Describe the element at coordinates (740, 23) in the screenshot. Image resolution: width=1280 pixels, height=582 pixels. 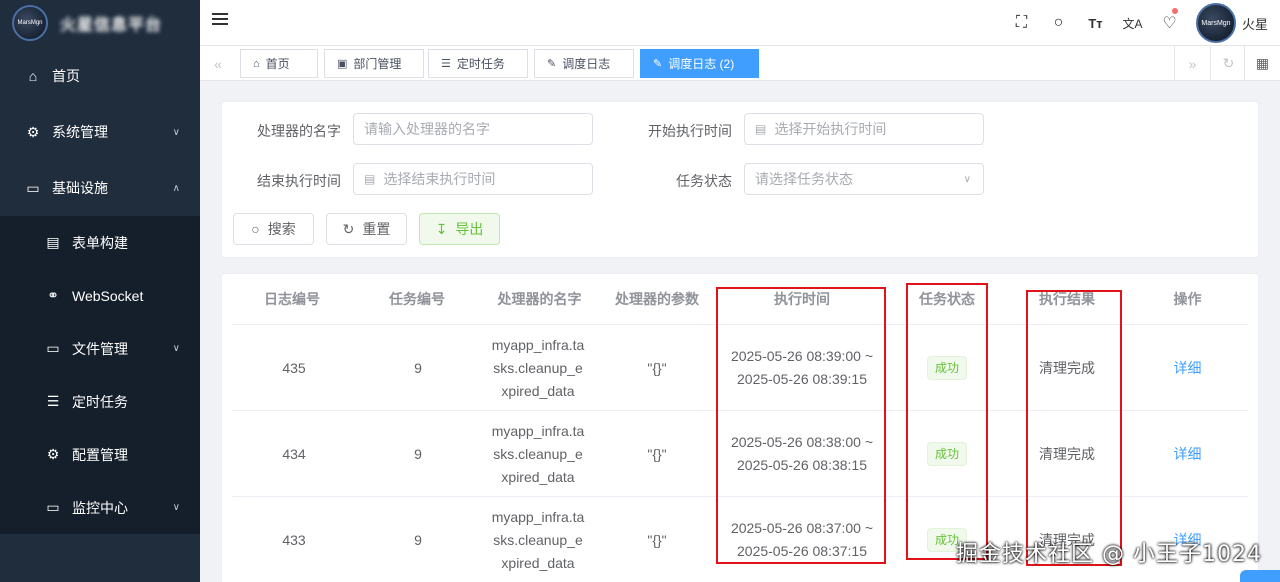
I see `top-header: ⛶ ○ Tт 文A ♡ MarsMgn 火星` at that location.